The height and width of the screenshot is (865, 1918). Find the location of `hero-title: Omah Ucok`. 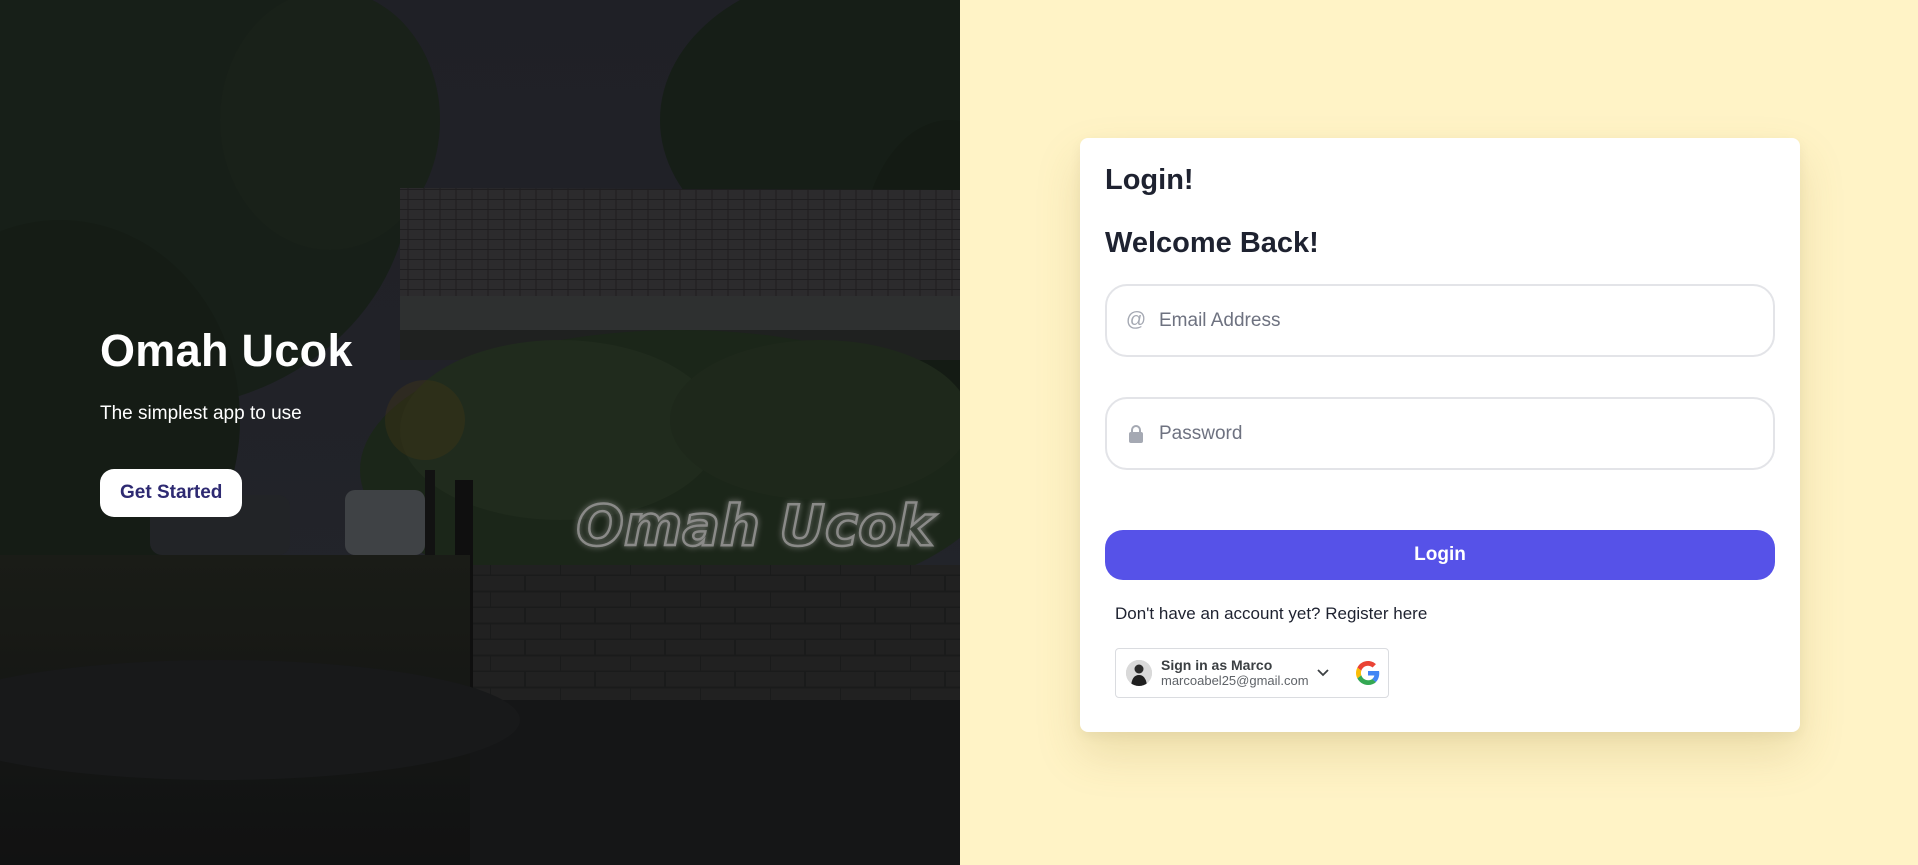

hero-title: Omah Ucok is located at coordinates (226, 350).